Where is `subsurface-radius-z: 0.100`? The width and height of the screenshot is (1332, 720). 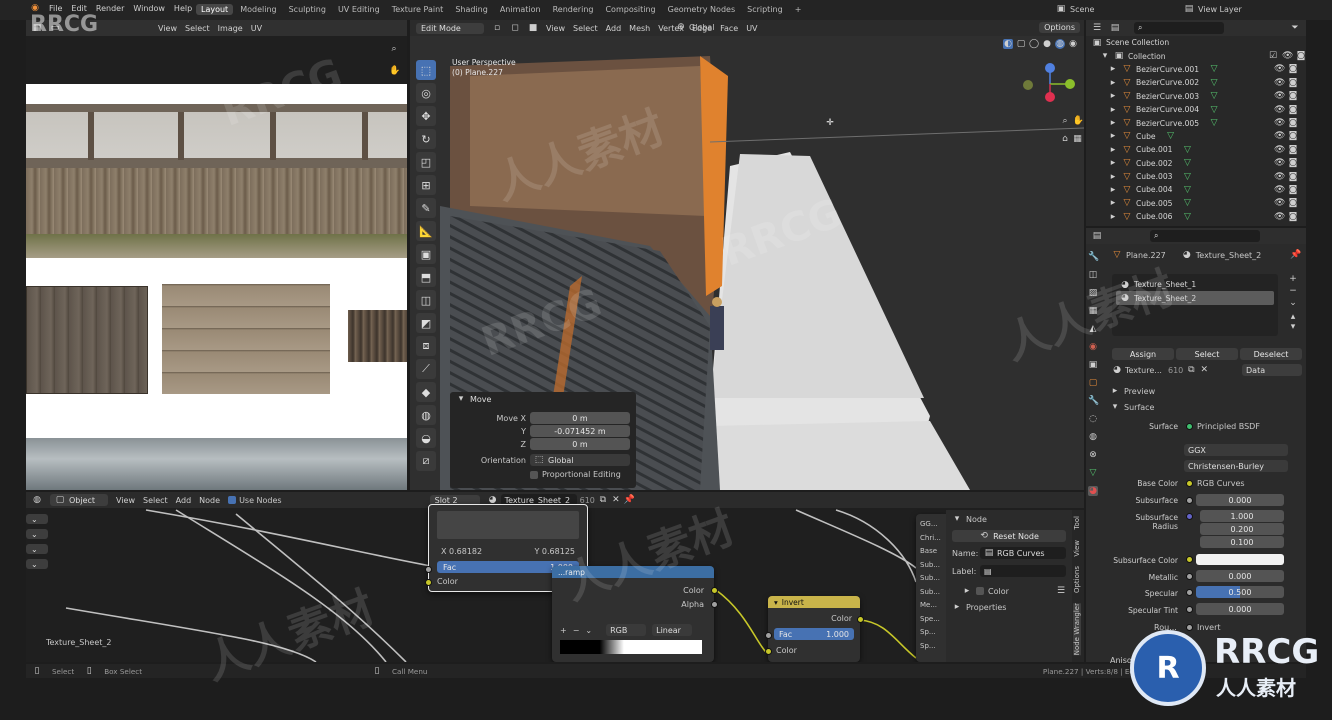
subsurface-radius-z: 0.100 is located at coordinates (1242, 542).